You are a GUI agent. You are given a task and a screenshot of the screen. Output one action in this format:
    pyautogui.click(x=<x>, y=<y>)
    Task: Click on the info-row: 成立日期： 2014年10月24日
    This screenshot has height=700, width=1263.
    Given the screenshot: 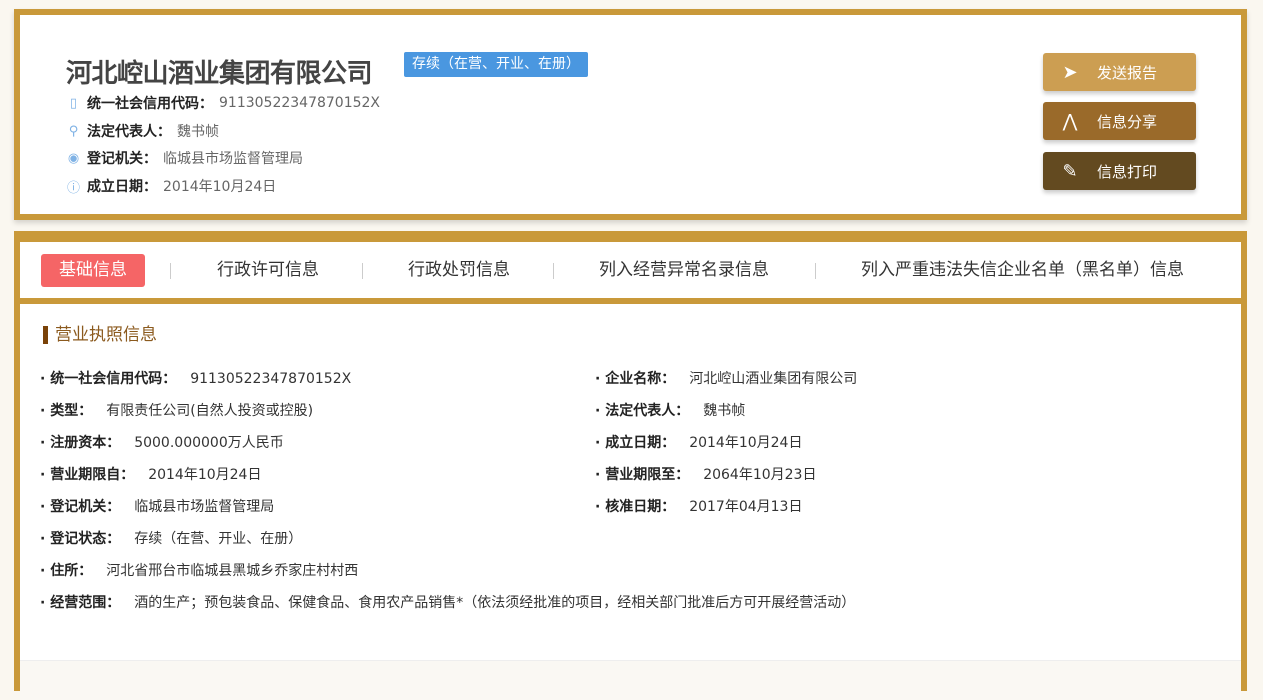 What is the action you would take?
    pyautogui.click(x=698, y=442)
    